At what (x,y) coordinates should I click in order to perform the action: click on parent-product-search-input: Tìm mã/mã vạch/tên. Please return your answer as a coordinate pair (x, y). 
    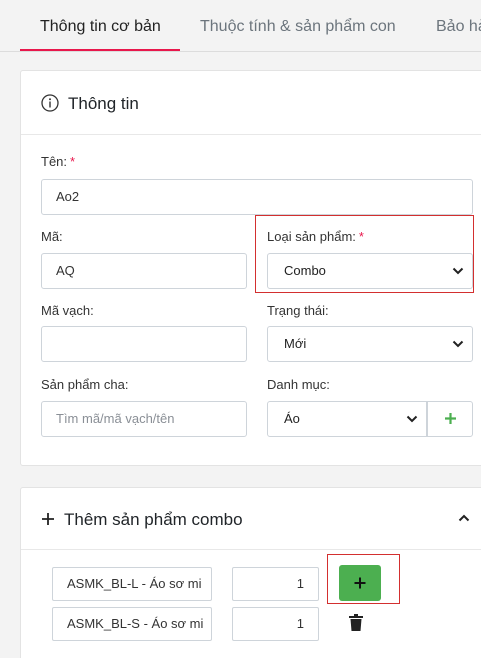
    Looking at the image, I should click on (144, 419).